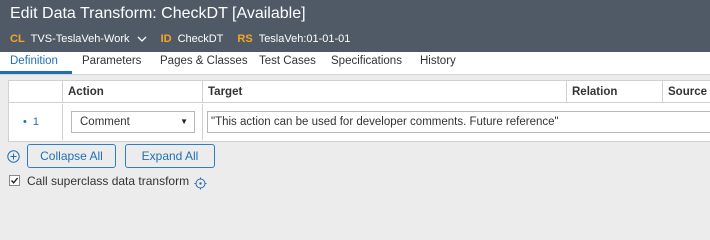 The image size is (710, 240). What do you see at coordinates (686, 92) in the screenshot?
I see `column-header-source: Source` at bounding box center [686, 92].